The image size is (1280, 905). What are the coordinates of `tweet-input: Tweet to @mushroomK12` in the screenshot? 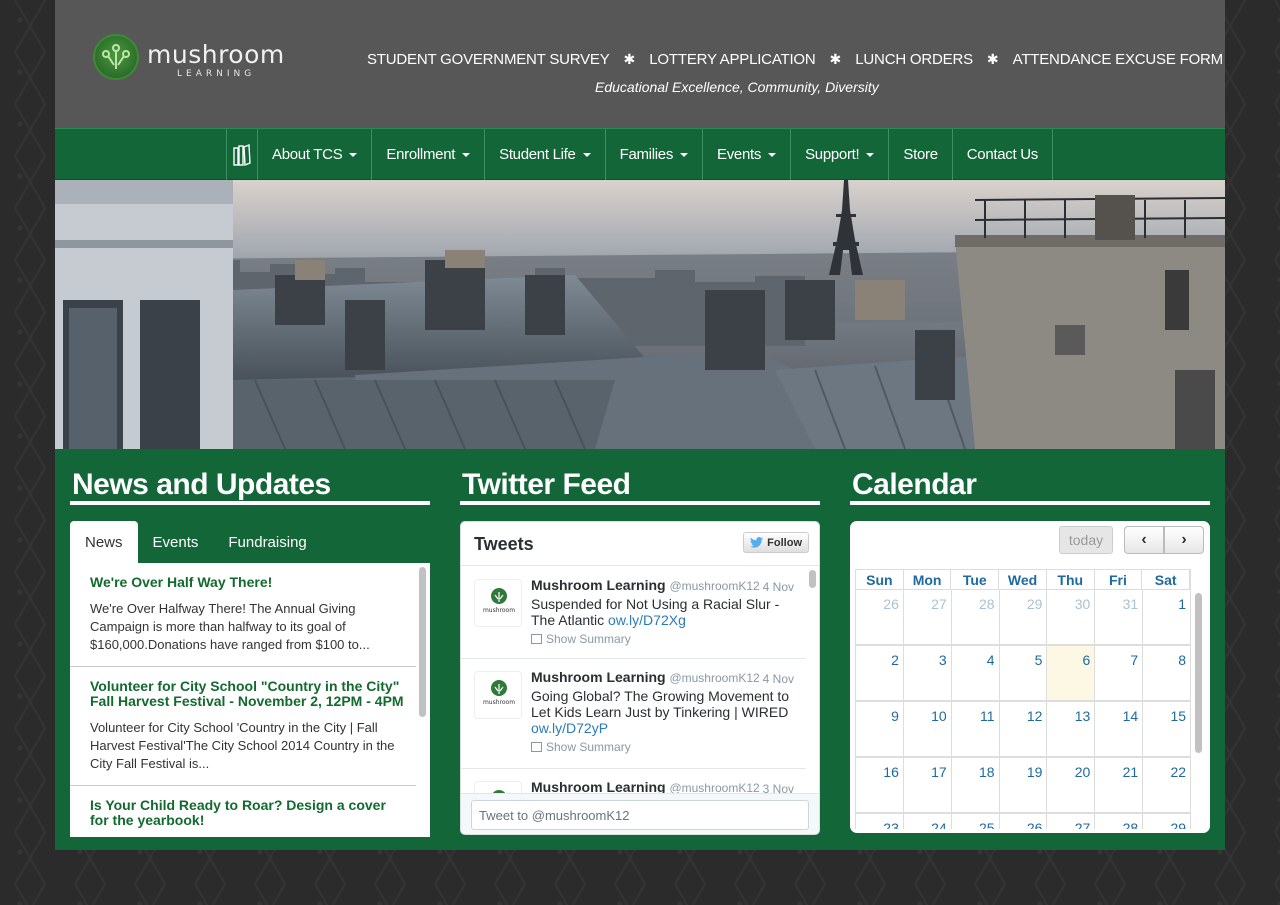 It's located at (640, 815).